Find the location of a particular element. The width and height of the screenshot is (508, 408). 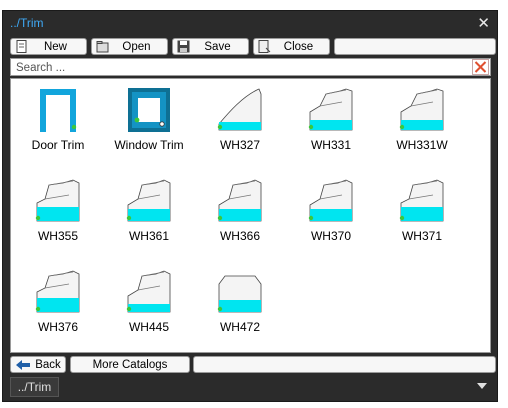

open-button-label: Open is located at coordinates (136, 46).